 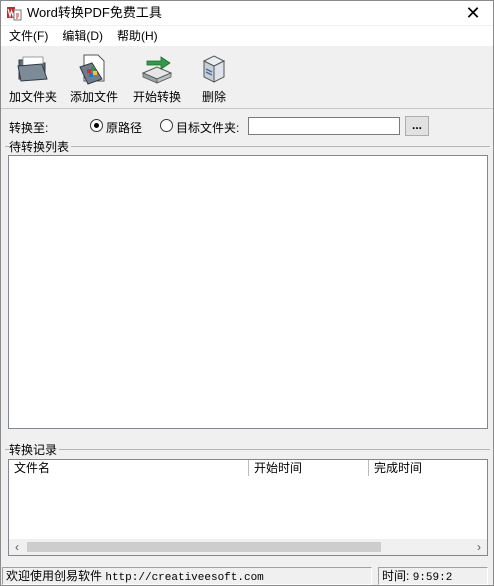 I want to click on folder-icon, so click(x=32, y=69).